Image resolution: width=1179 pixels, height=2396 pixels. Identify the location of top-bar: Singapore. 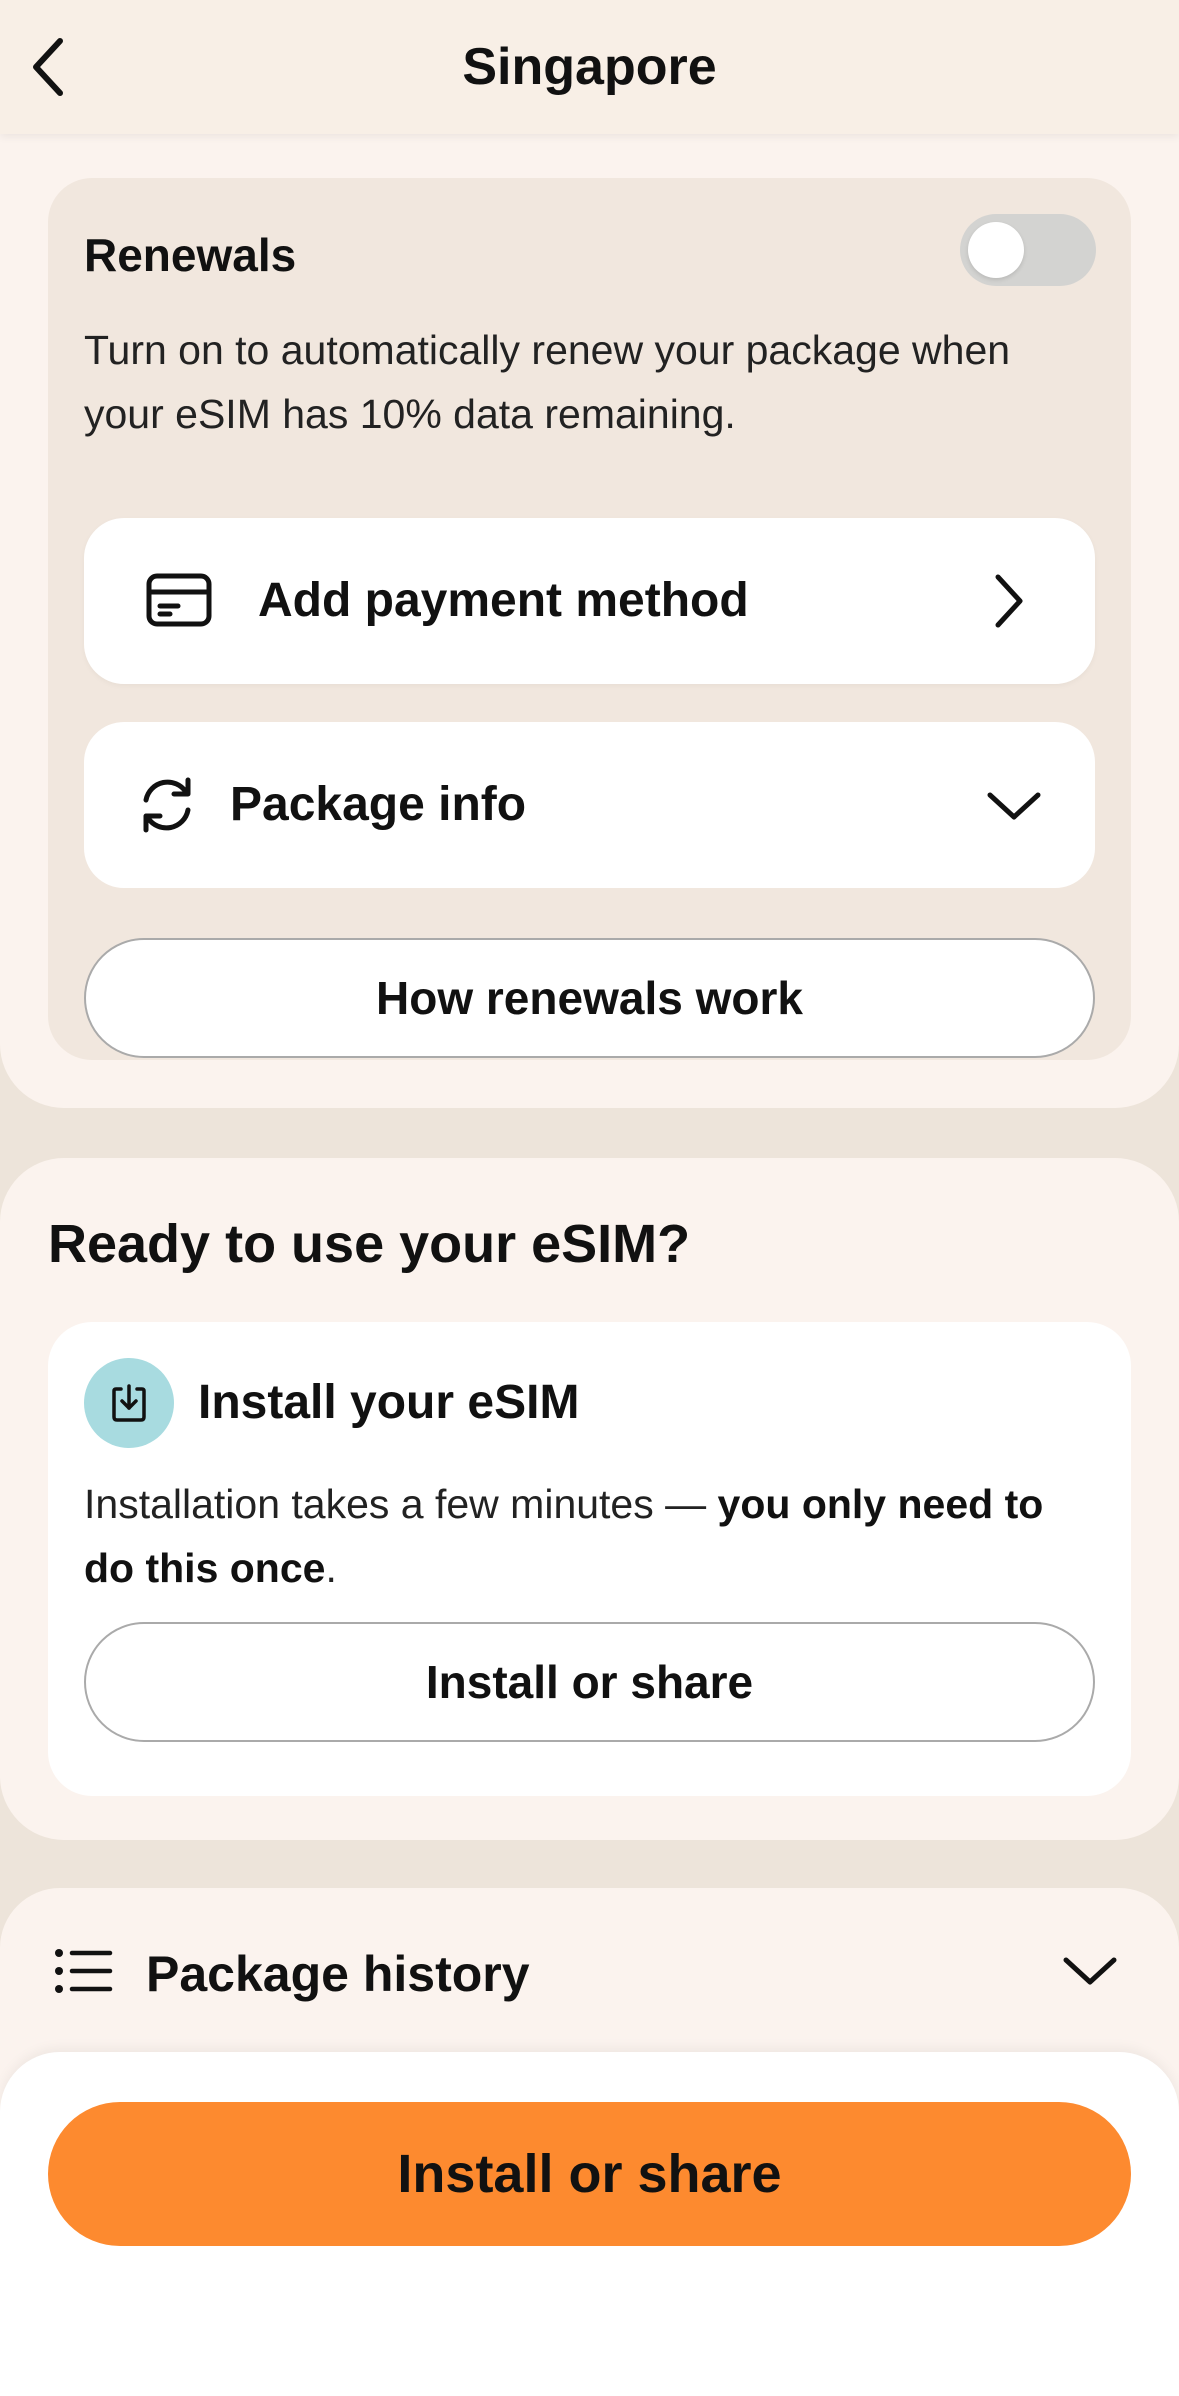
(589, 67).